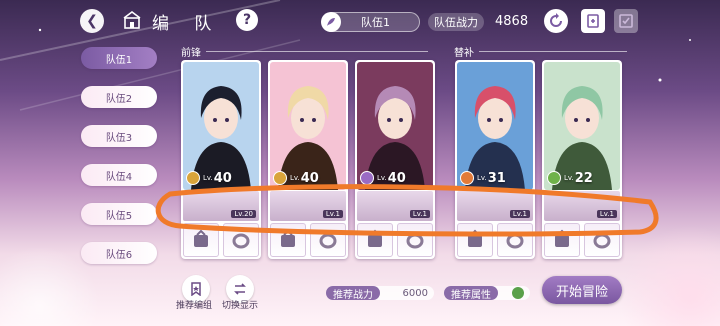  I want to click on team-tab-5: 队伍5, so click(119, 214).